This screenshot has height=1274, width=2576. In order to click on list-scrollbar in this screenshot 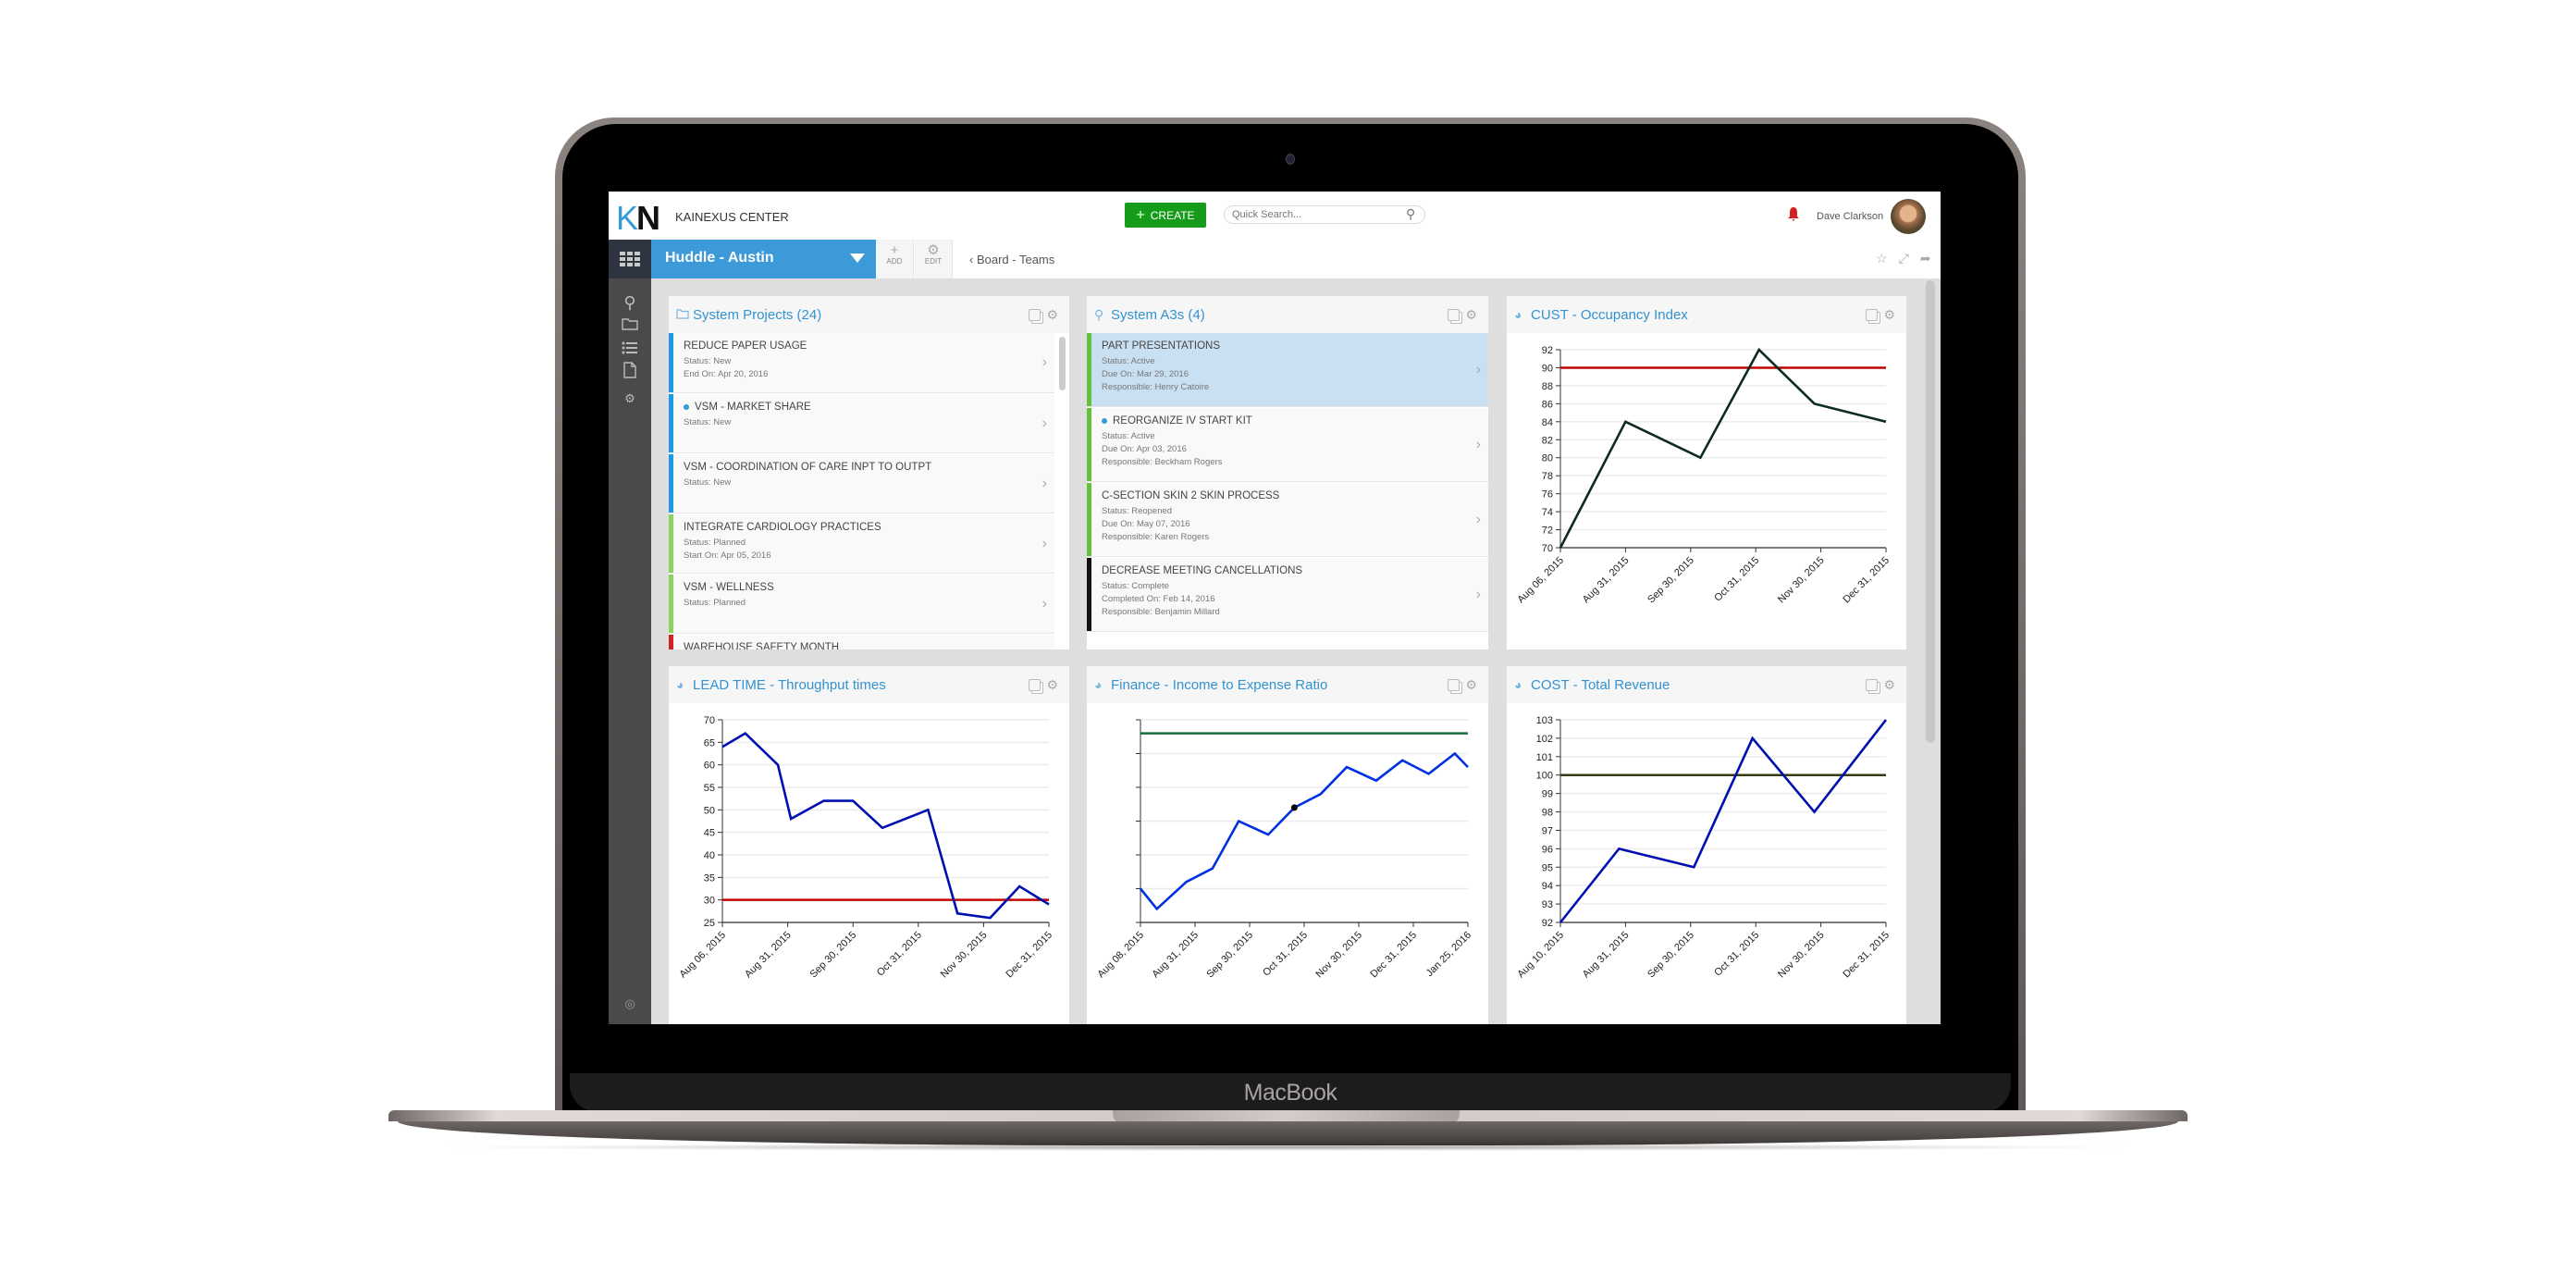, I will do `click(1062, 363)`.